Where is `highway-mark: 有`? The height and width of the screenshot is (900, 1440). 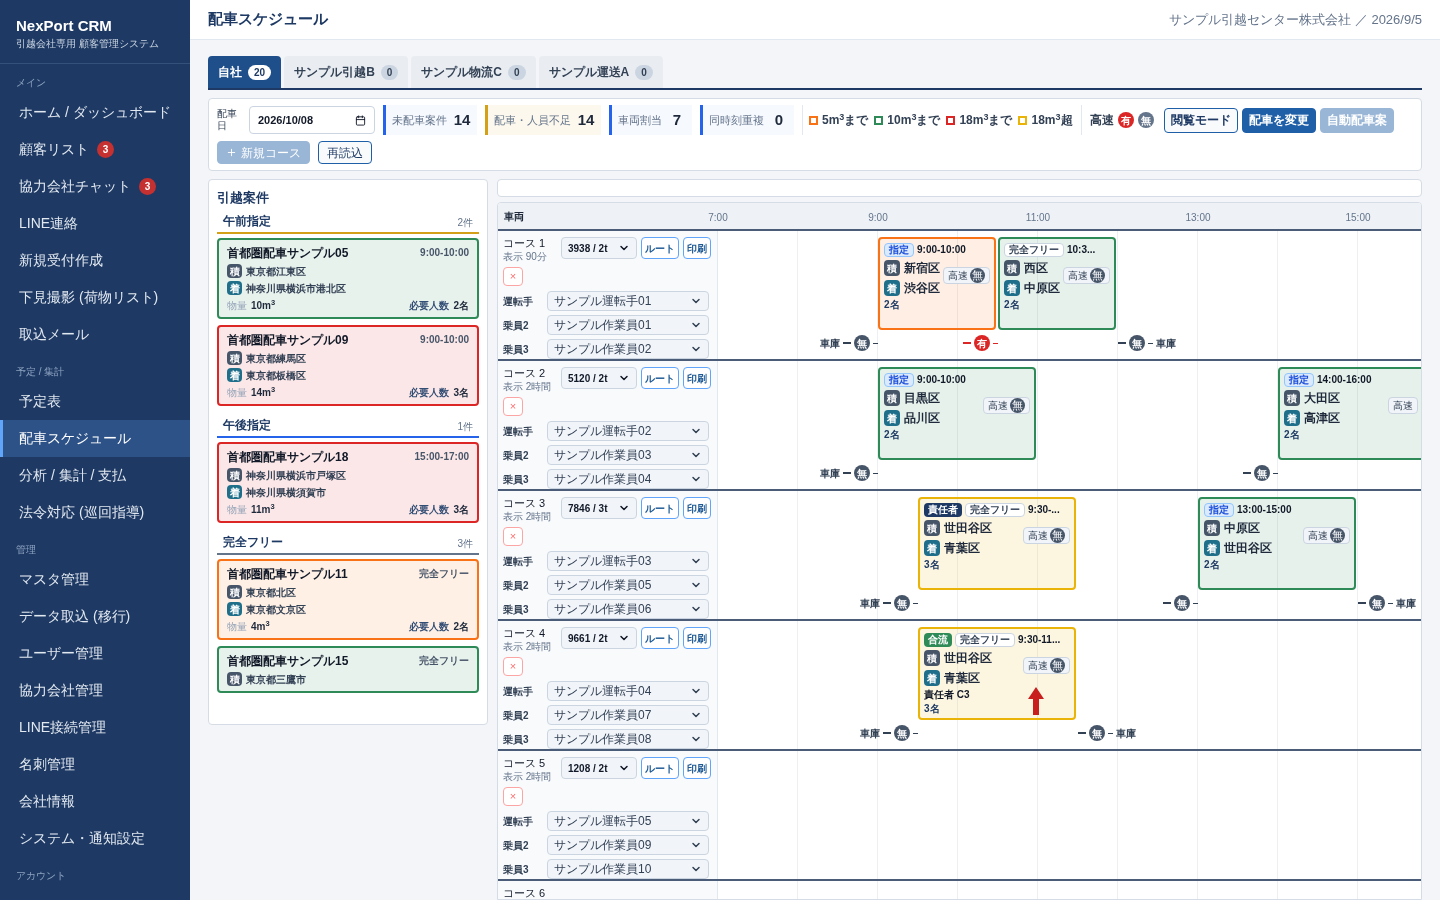 highway-mark: 有 is located at coordinates (982, 343).